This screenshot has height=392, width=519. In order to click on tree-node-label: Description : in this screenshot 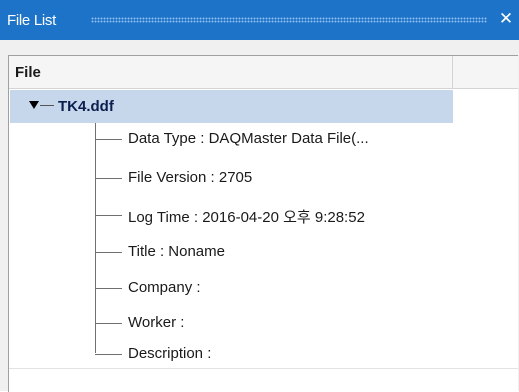, I will do `click(170, 353)`.